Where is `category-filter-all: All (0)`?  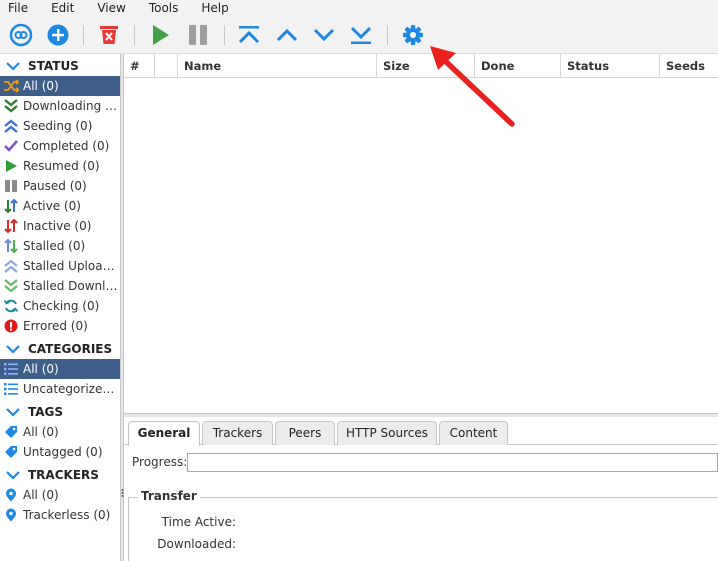
category-filter-all: All (0) is located at coordinates (60, 369).